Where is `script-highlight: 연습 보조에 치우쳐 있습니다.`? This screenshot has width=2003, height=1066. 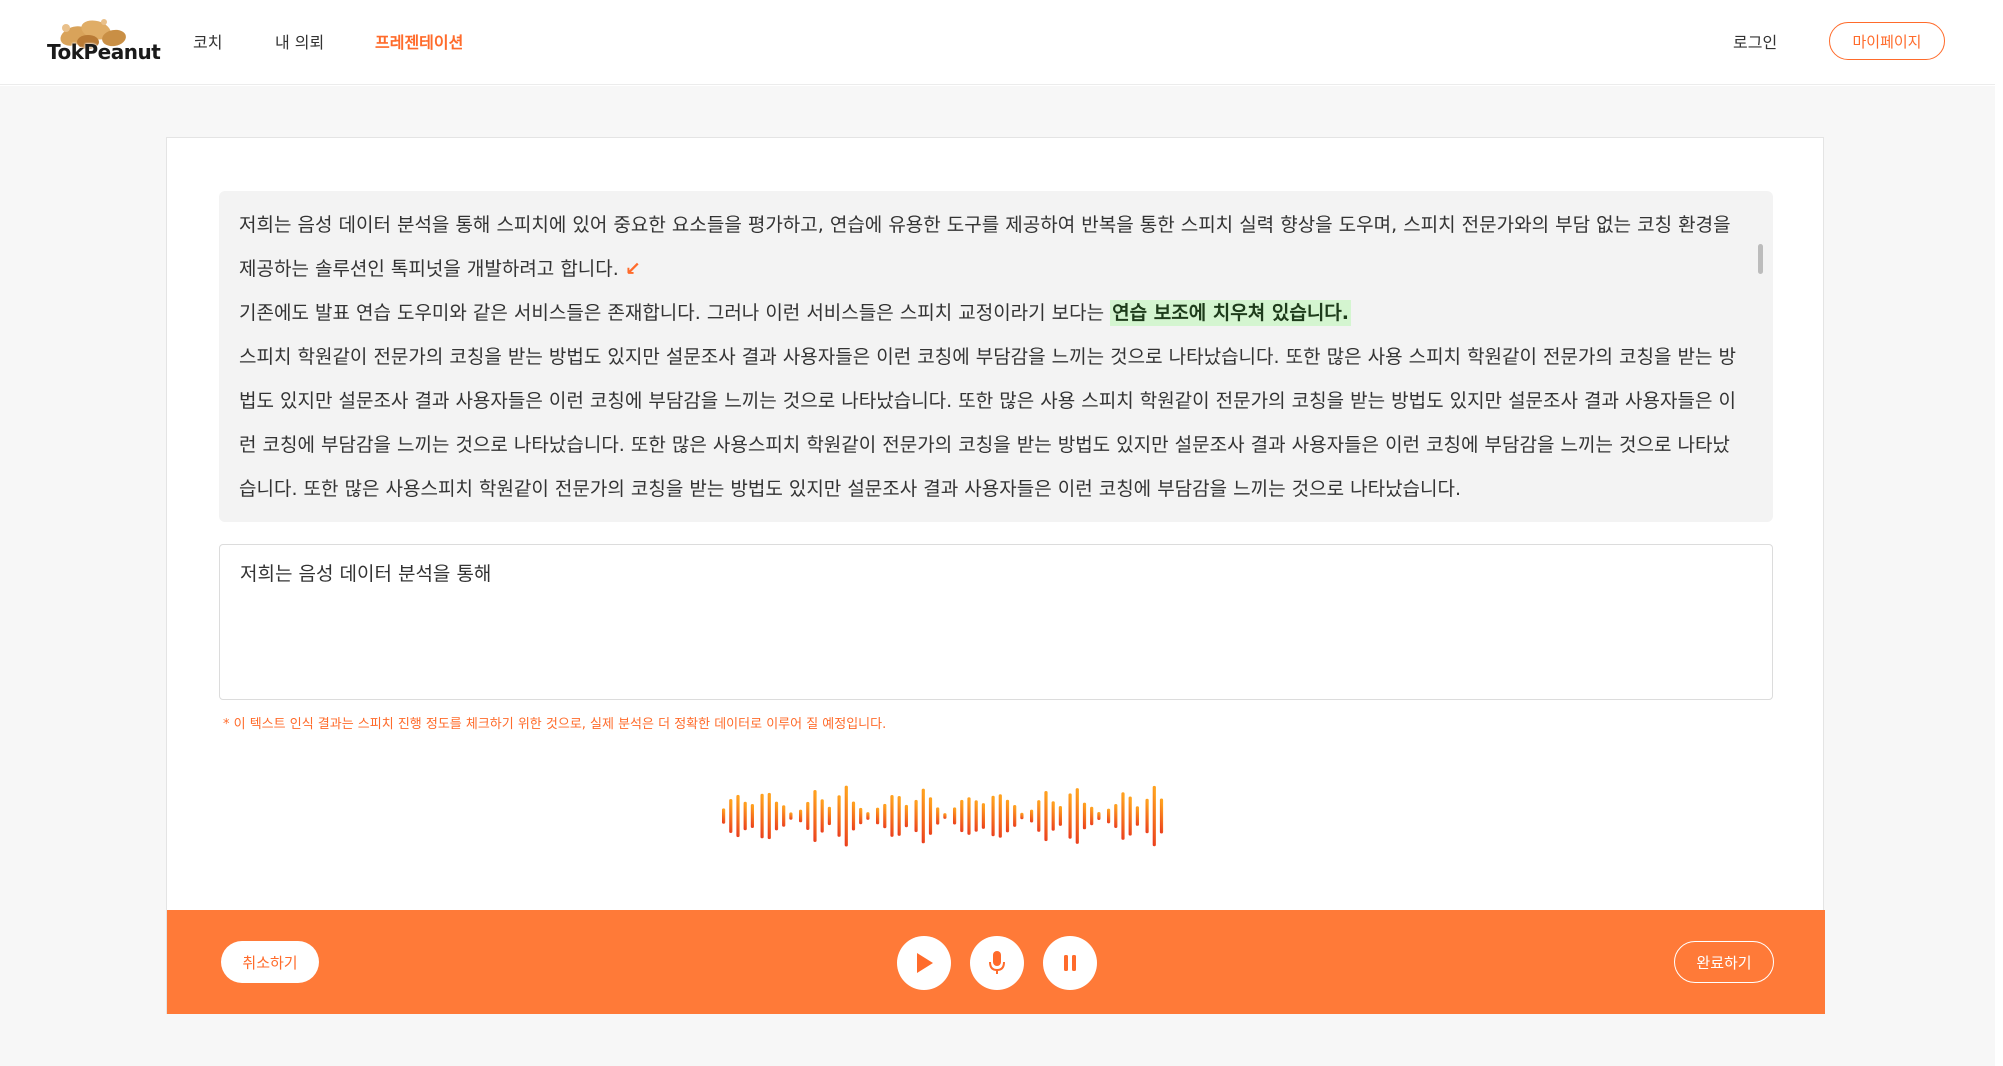 script-highlight: 연습 보조에 치우쳐 있습니다. is located at coordinates (1230, 313).